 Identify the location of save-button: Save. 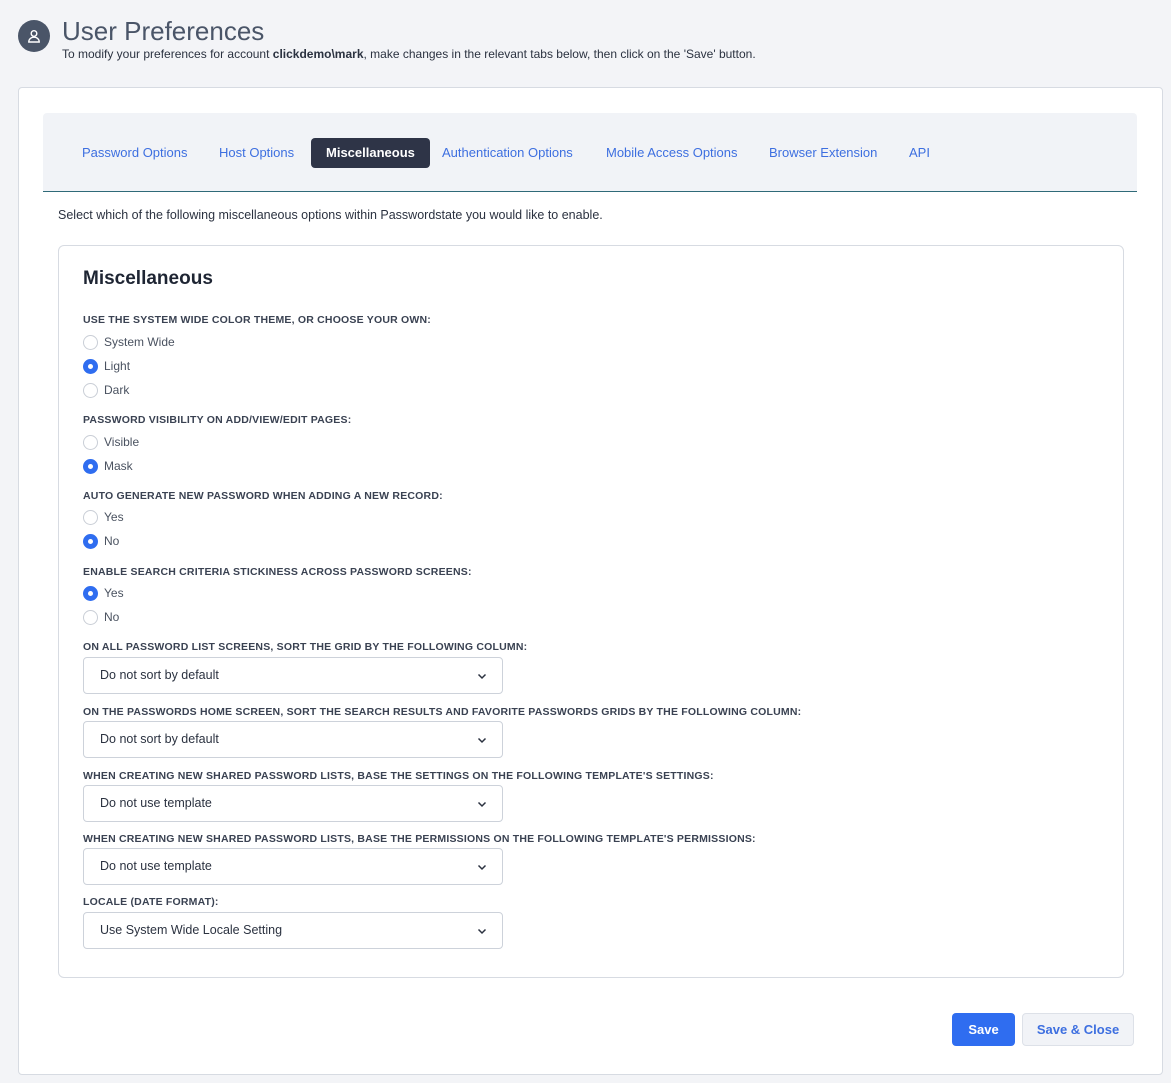
(983, 1029).